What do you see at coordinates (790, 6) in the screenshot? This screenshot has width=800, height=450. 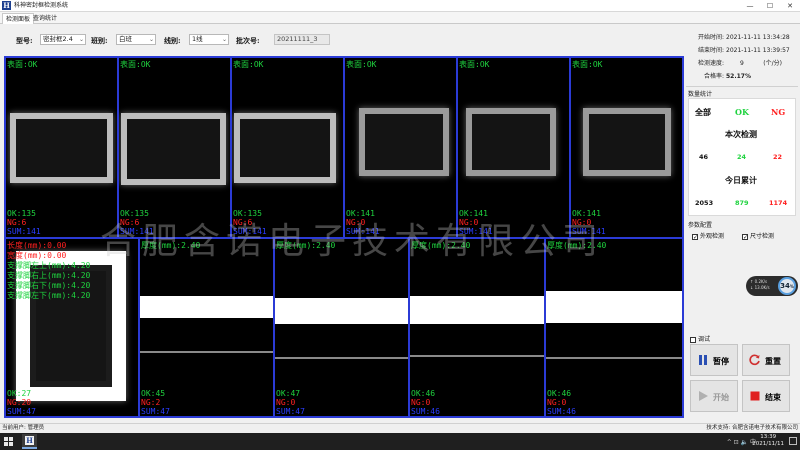 I see `close-button: ✕` at bounding box center [790, 6].